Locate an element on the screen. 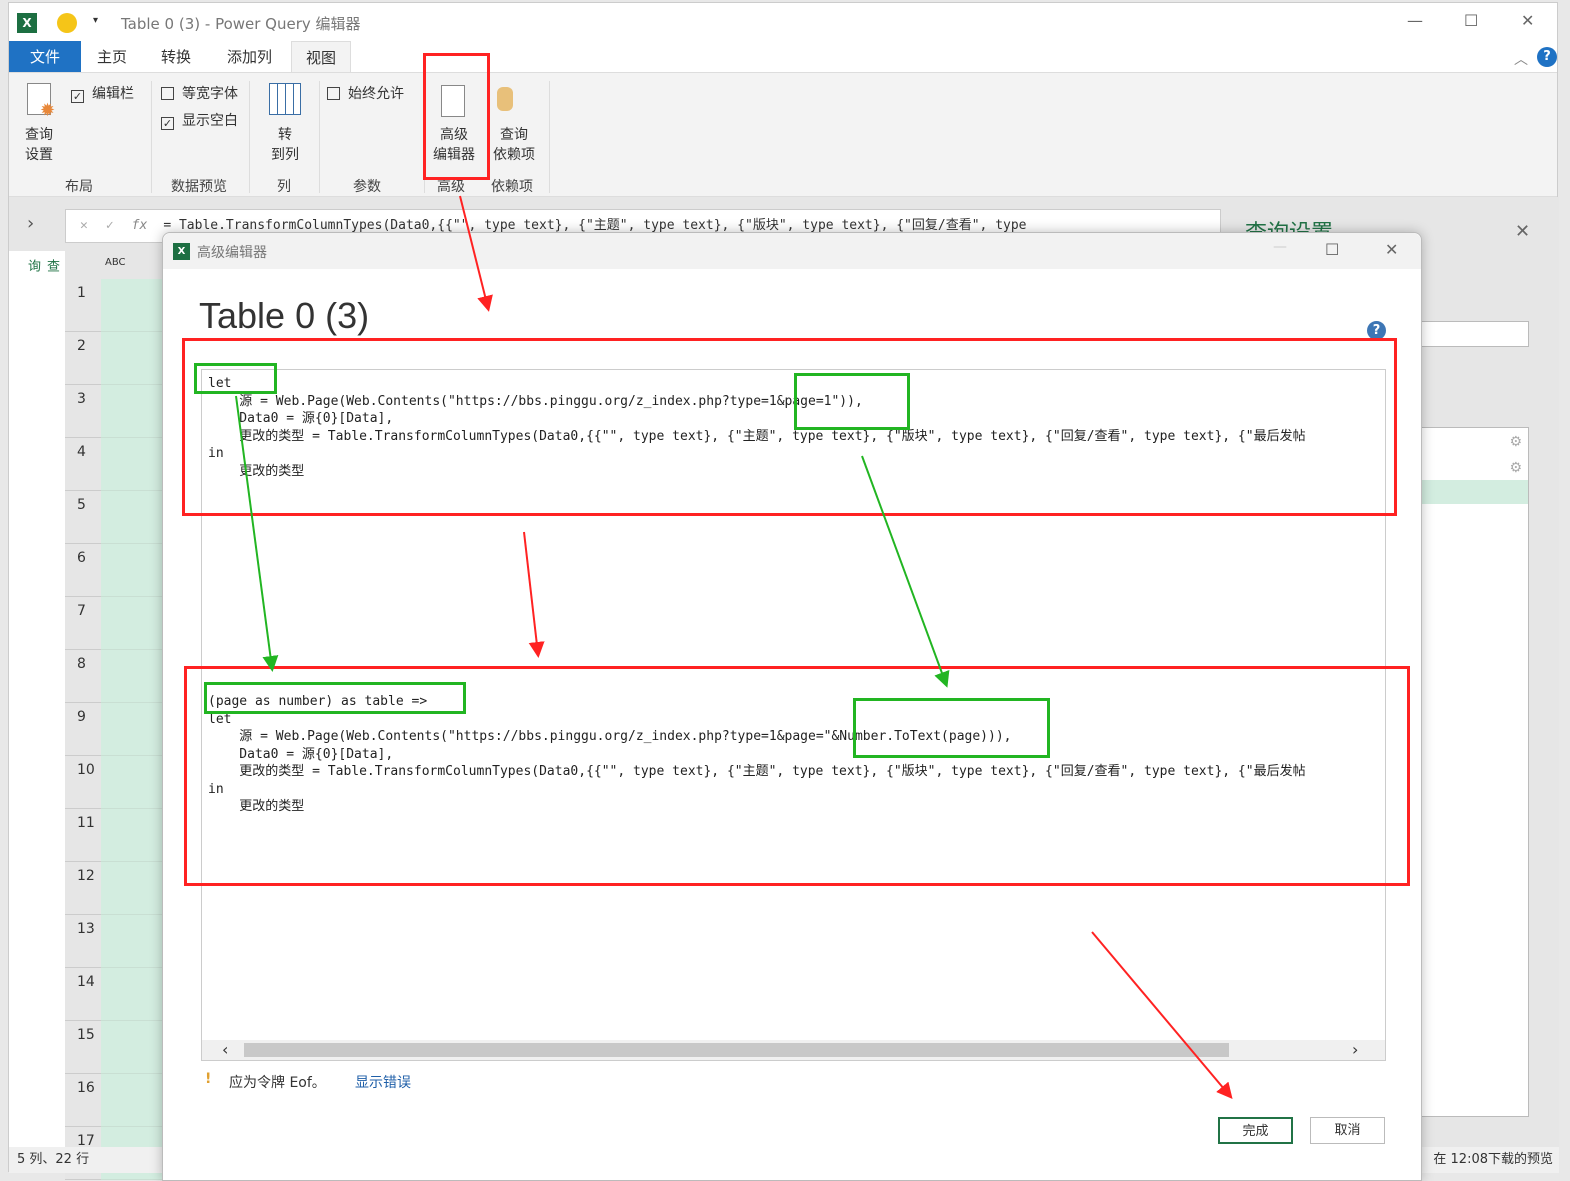 The width and height of the screenshot is (1570, 1181). row-number: 6 is located at coordinates (83, 570).